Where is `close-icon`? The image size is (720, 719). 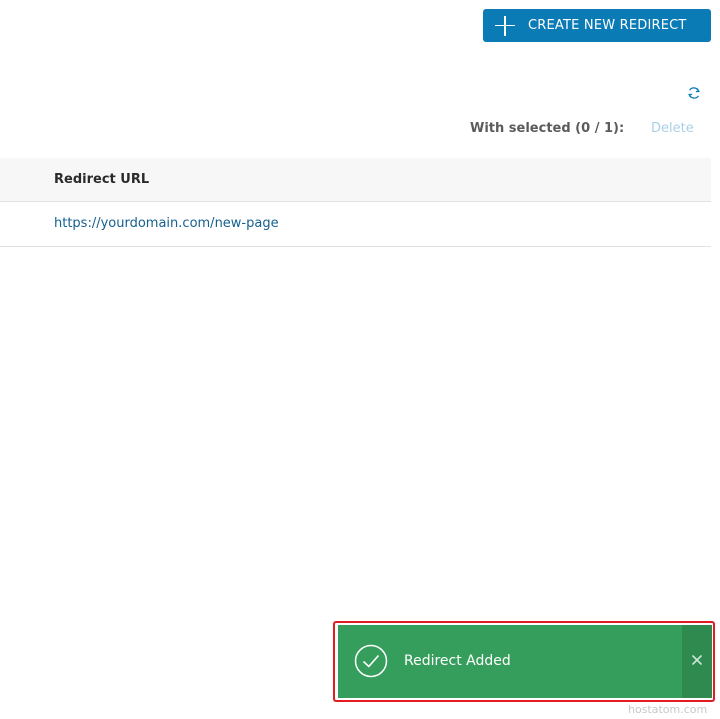 close-icon is located at coordinates (697, 660).